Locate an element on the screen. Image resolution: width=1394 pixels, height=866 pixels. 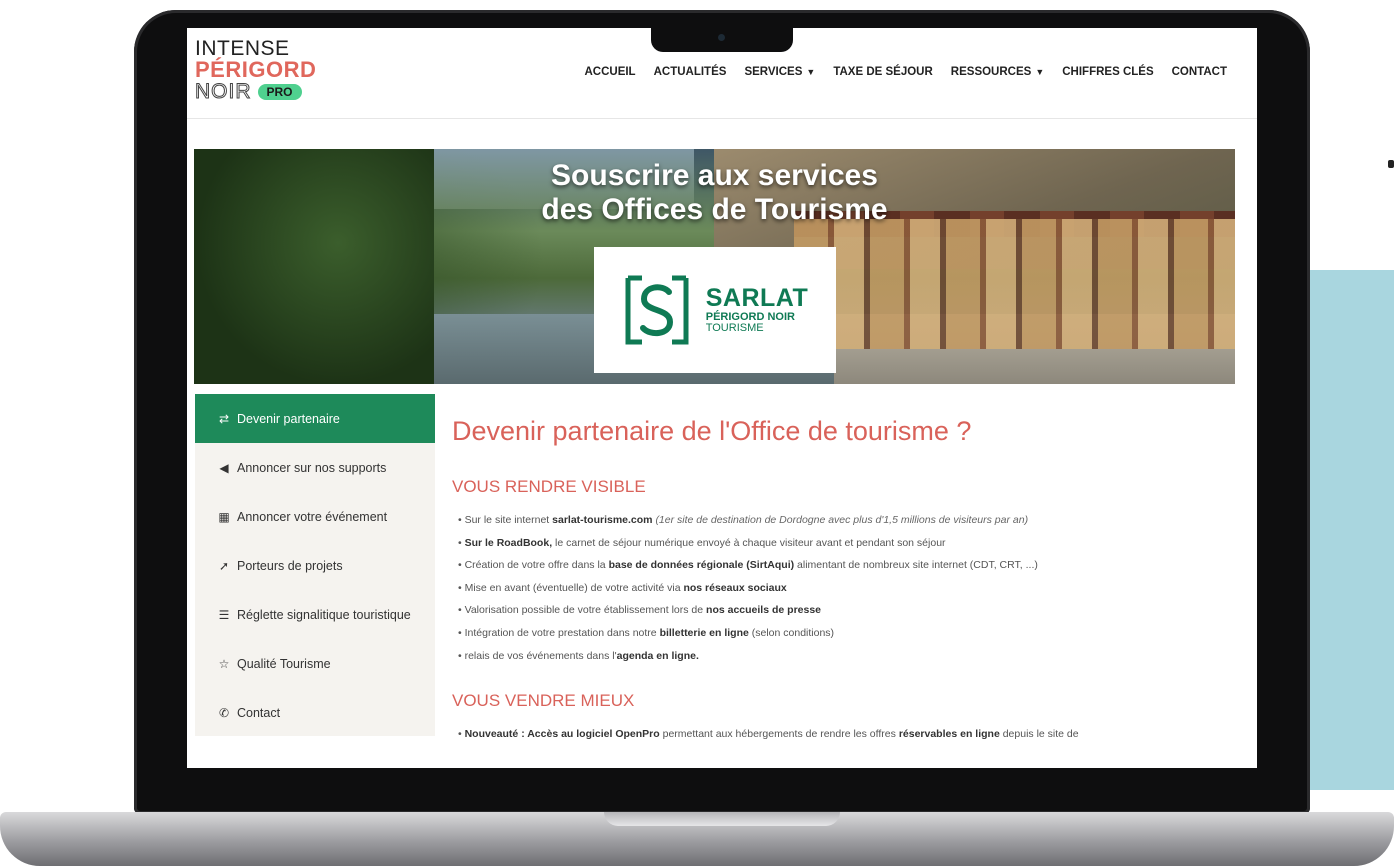
sidebar-item-label: Contact is located at coordinates (259, 712).